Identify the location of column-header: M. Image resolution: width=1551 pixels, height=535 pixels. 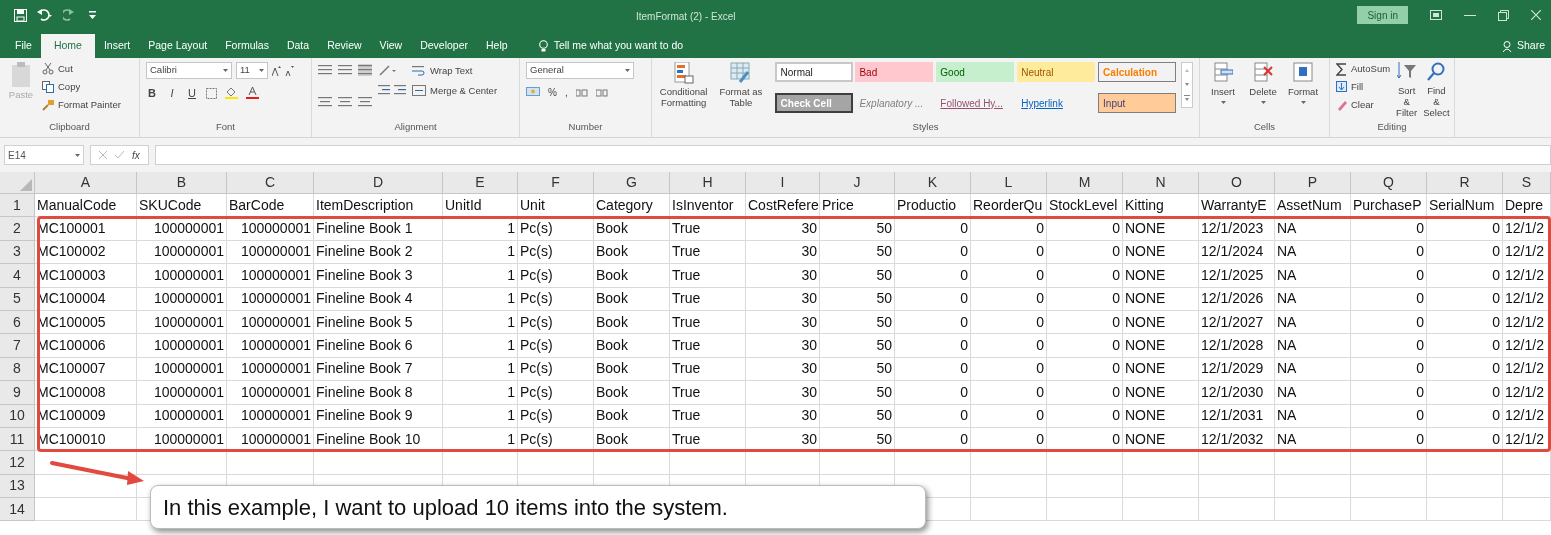
(1085, 183).